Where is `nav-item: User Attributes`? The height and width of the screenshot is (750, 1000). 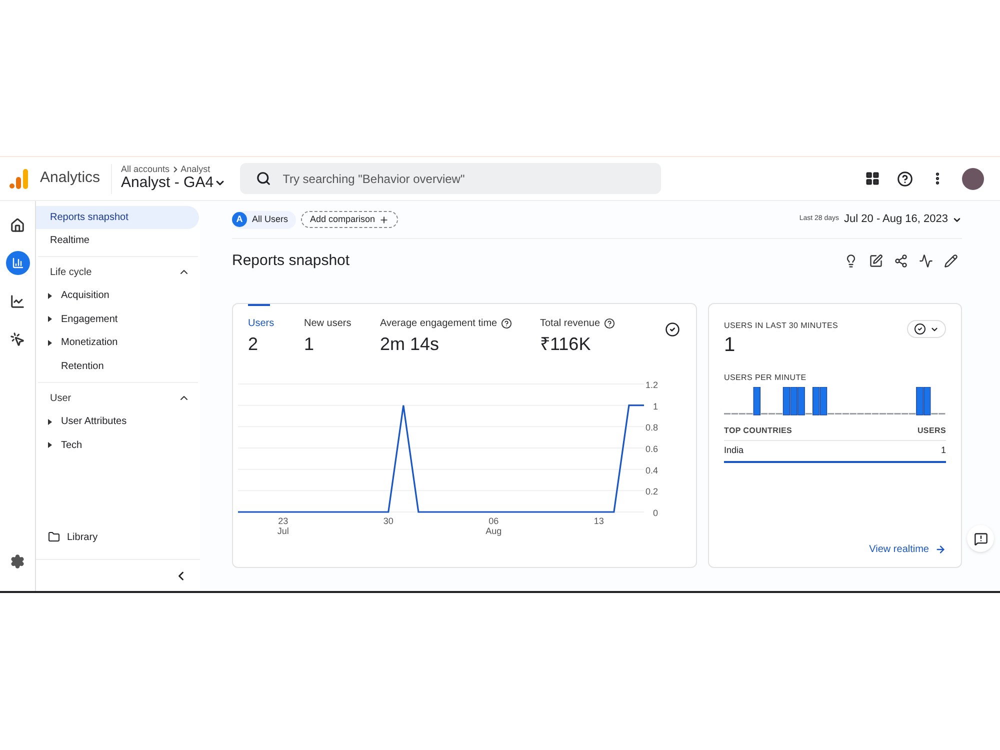 nav-item: User Attributes is located at coordinates (94, 422).